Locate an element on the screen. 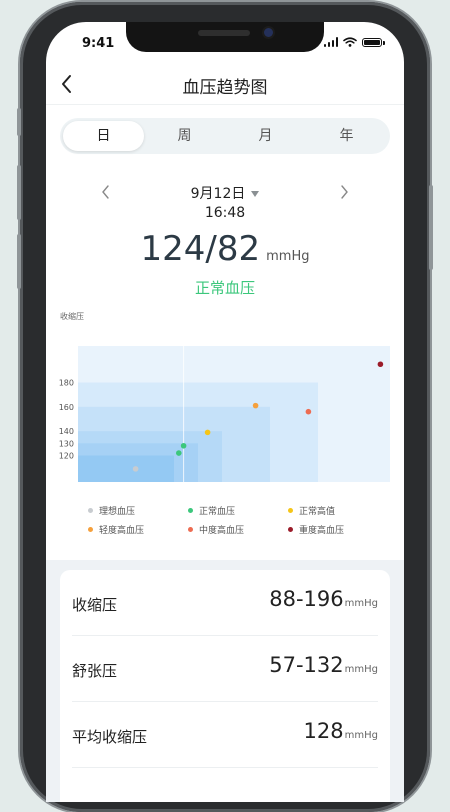 The image size is (450, 812). stat-number: 128 is located at coordinates (323, 731).